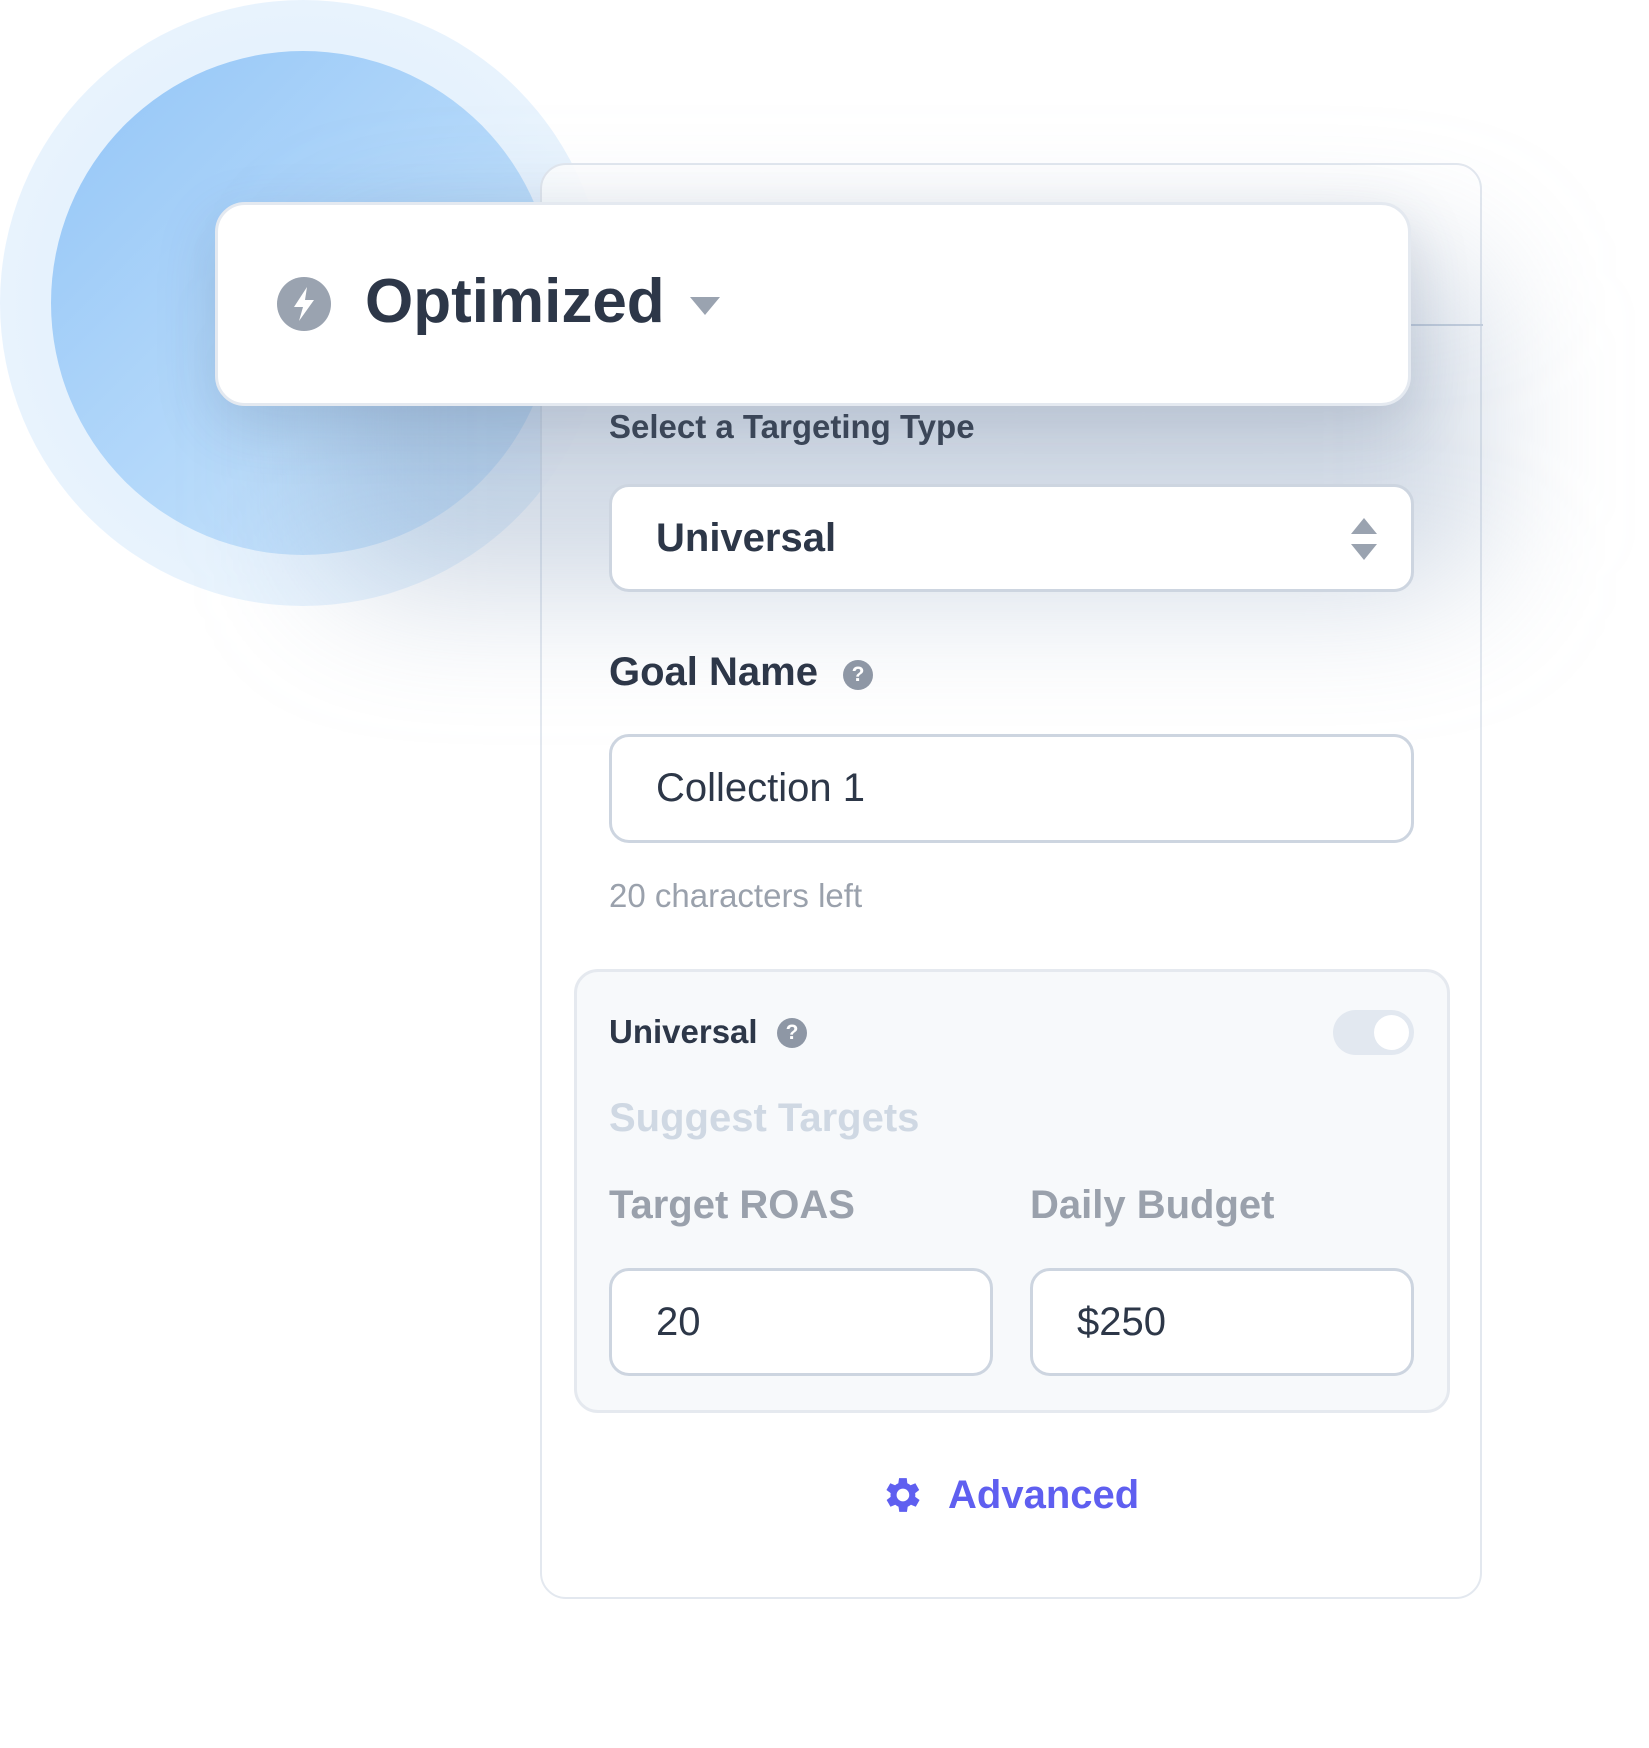 This screenshot has width=1649, height=1748. Describe the element at coordinates (732, 1205) in the screenshot. I see `target-roas-label: Target ROAS` at that location.